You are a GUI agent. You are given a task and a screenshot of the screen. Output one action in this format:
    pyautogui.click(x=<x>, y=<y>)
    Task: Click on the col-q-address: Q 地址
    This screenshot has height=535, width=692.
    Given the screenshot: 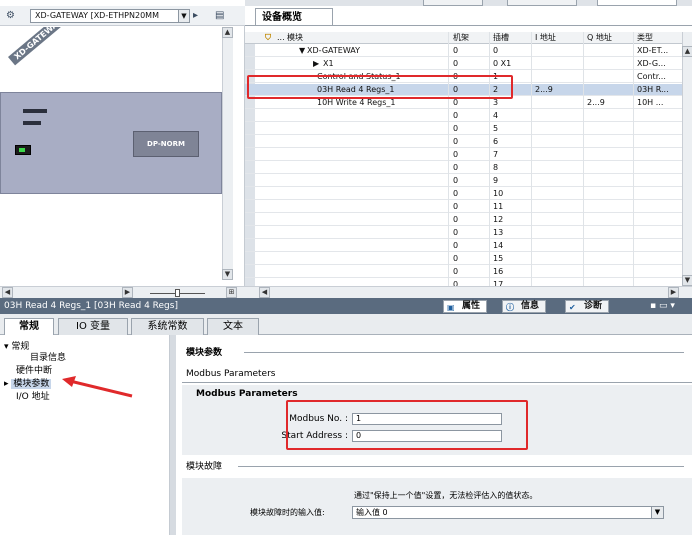 What is the action you would take?
    pyautogui.click(x=599, y=38)
    